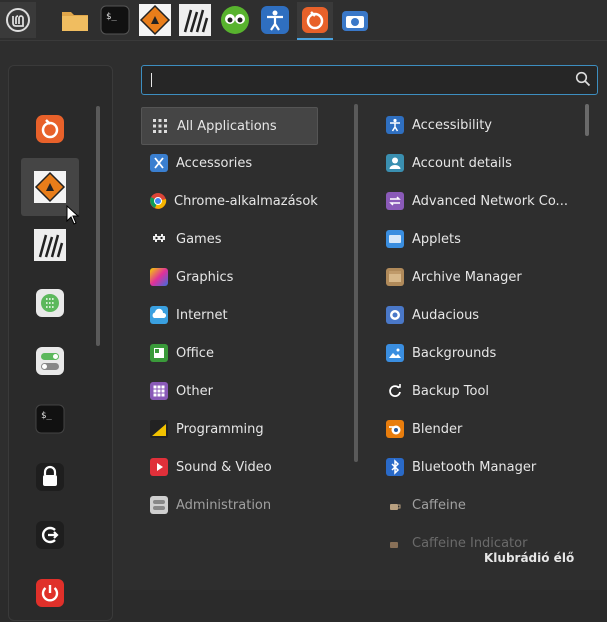  What do you see at coordinates (481, 505) in the screenshot?
I see `app-caffeine: Caffeine` at bounding box center [481, 505].